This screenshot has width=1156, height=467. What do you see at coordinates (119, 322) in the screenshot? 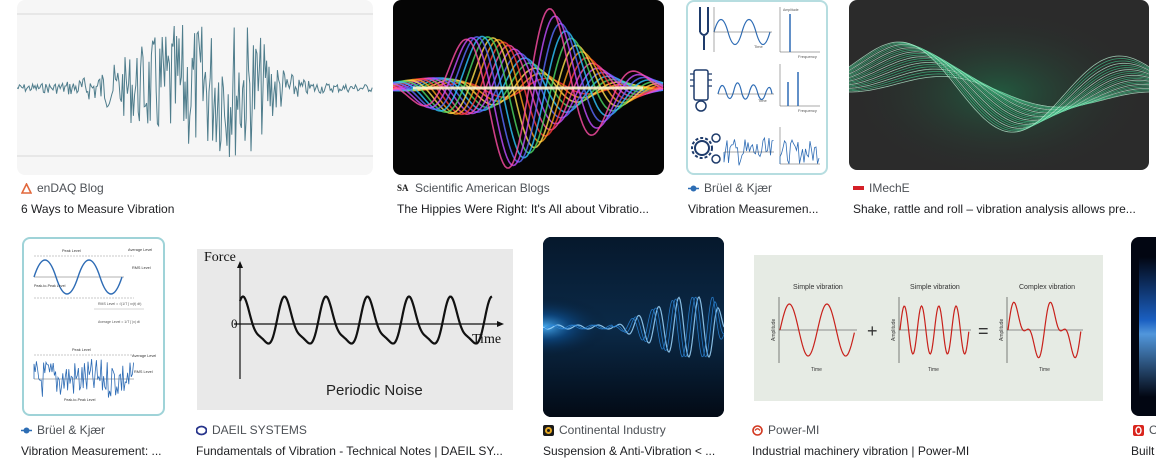
I see `svg-text: Average Level = 1/T ∫ |x| dt` at bounding box center [119, 322].